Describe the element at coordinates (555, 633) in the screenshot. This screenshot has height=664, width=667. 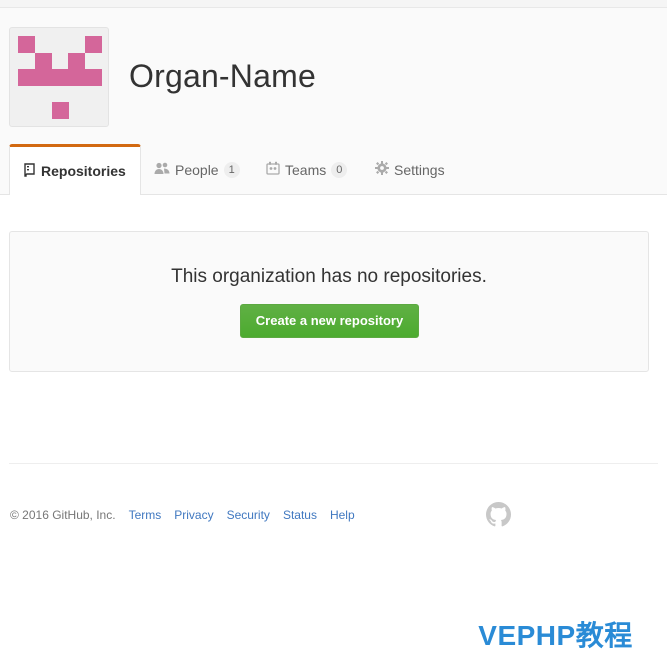
I see `watermark-text: VEPHP教程` at that location.